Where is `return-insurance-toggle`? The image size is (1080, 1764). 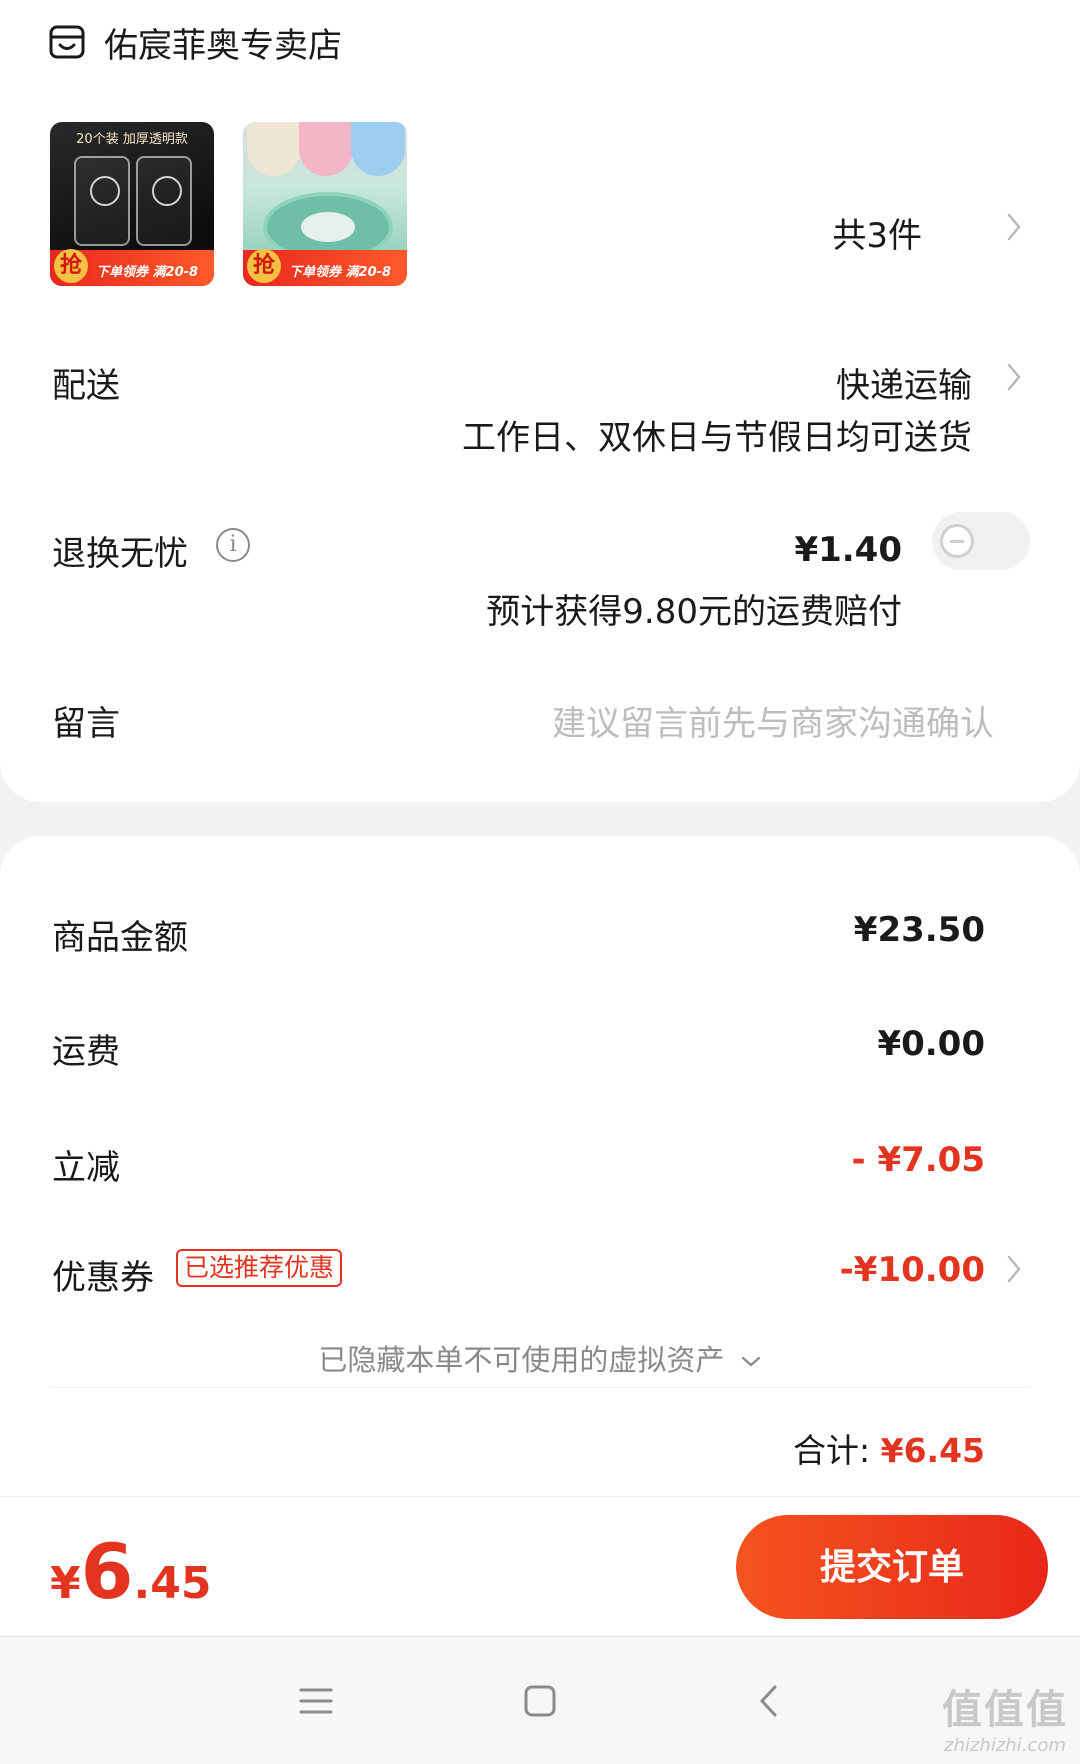 return-insurance-toggle is located at coordinates (981, 541).